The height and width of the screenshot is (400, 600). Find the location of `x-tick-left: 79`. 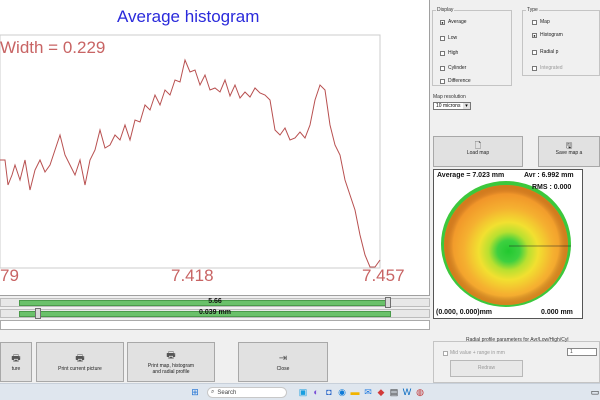

x-tick-left: 79 is located at coordinates (9, 275).